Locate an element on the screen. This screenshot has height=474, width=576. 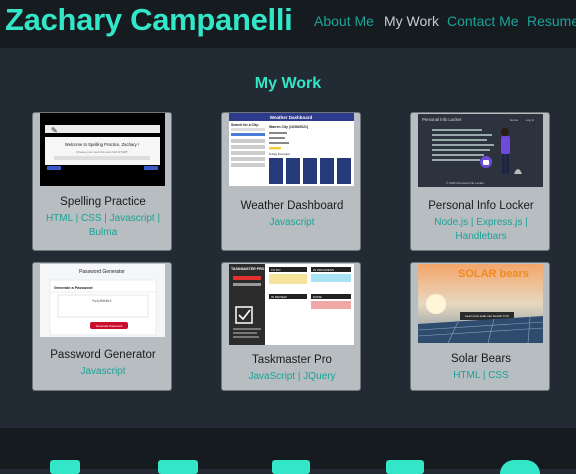
main-nav: About Me My Work Contact Me Resume is located at coordinates (288, 22).